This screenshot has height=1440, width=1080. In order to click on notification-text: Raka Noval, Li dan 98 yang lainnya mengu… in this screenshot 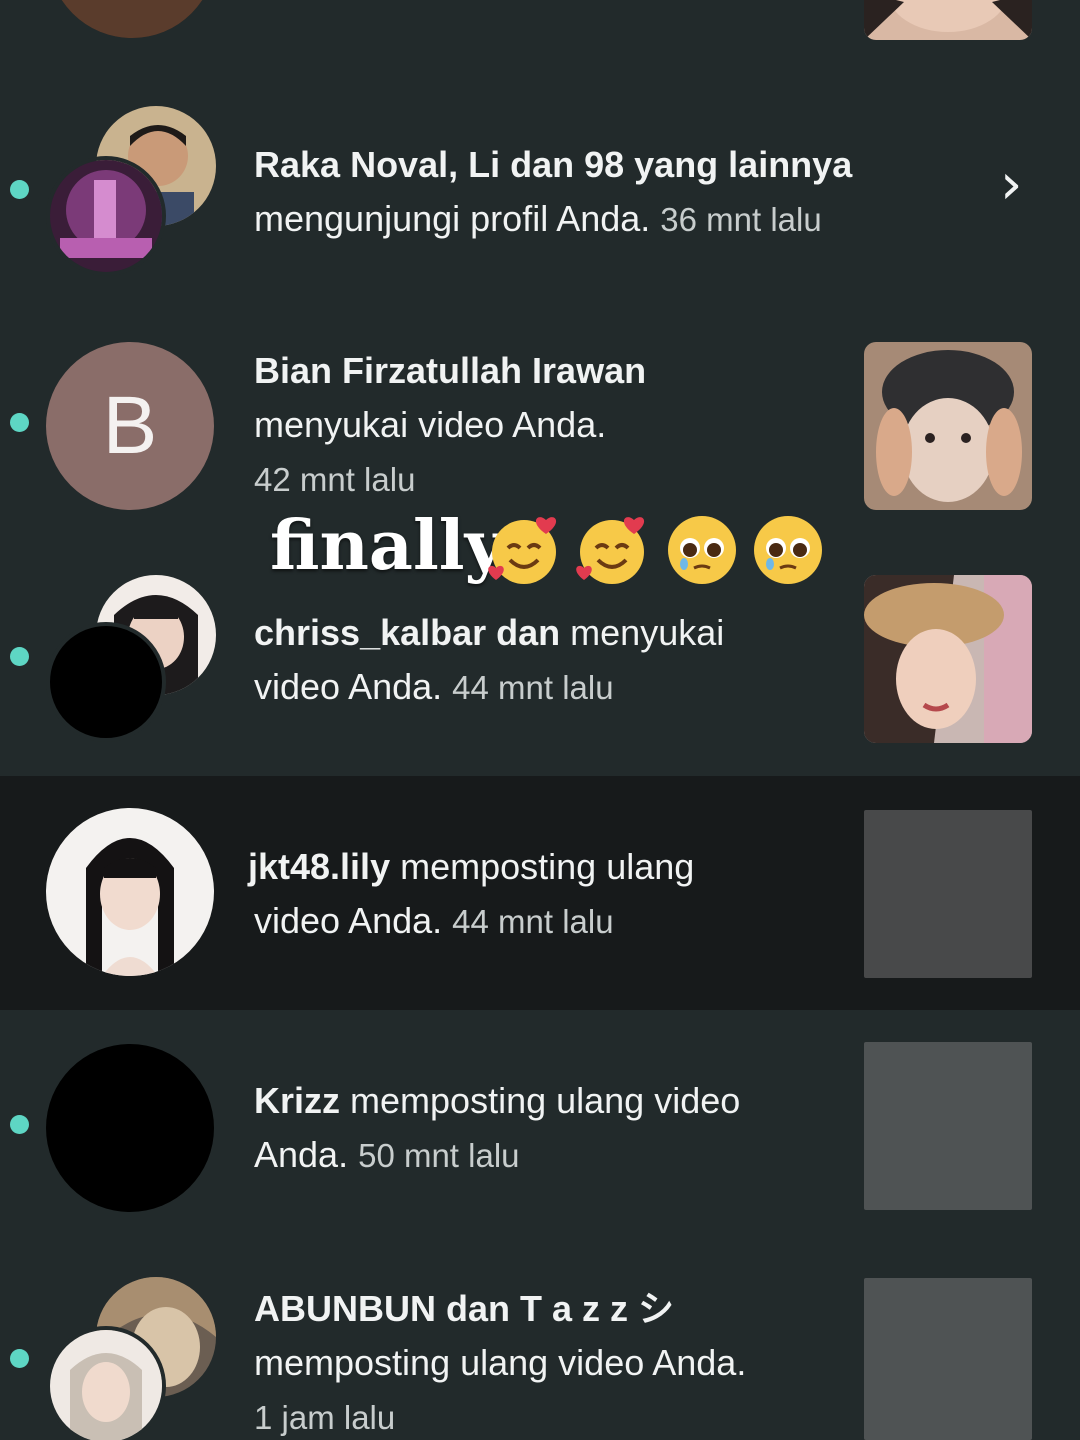, I will do `click(553, 192)`.